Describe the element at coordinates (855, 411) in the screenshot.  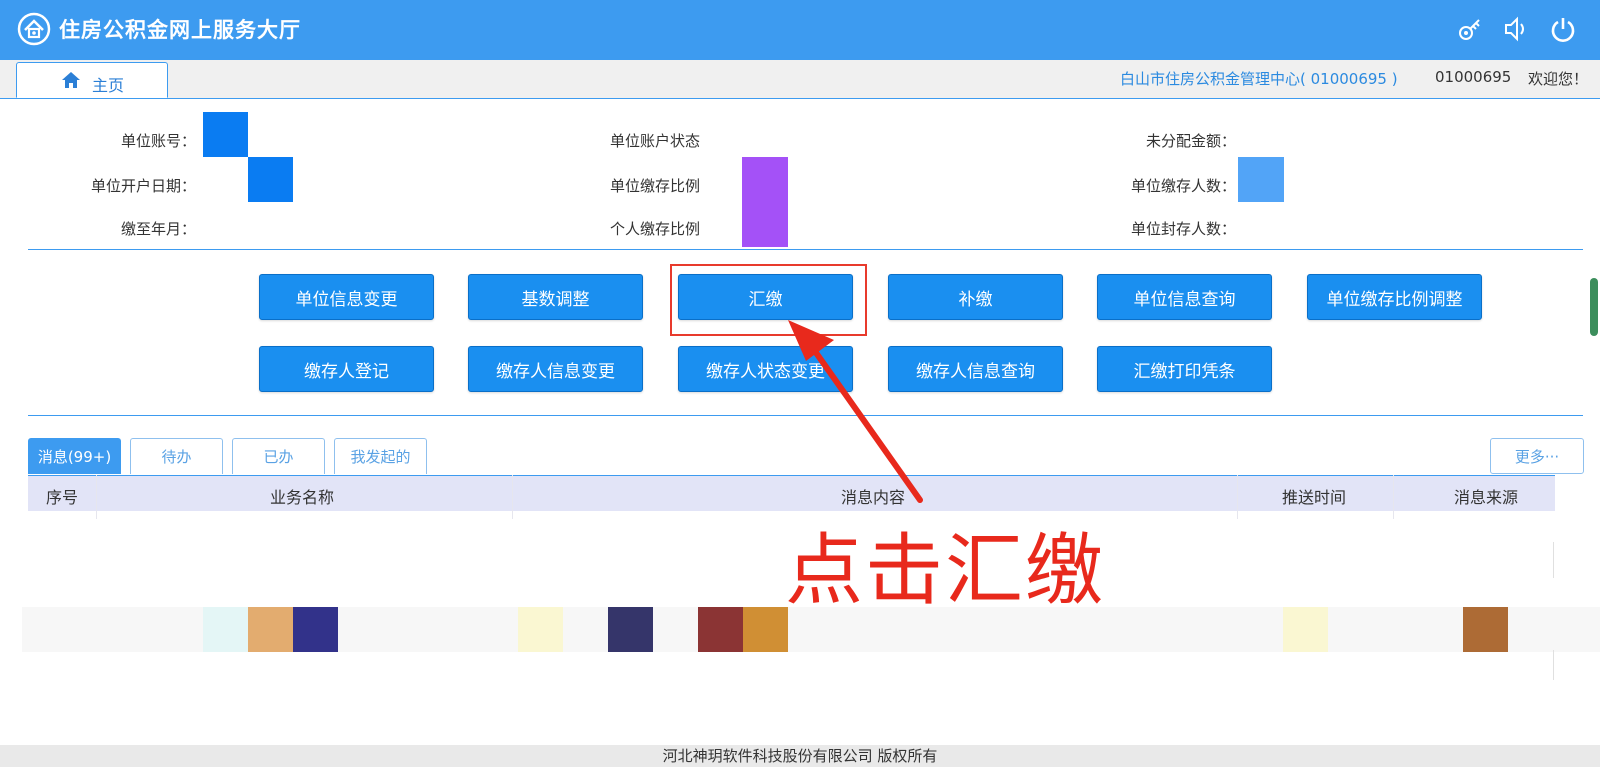
I see `annotation-arrow-icon` at that location.